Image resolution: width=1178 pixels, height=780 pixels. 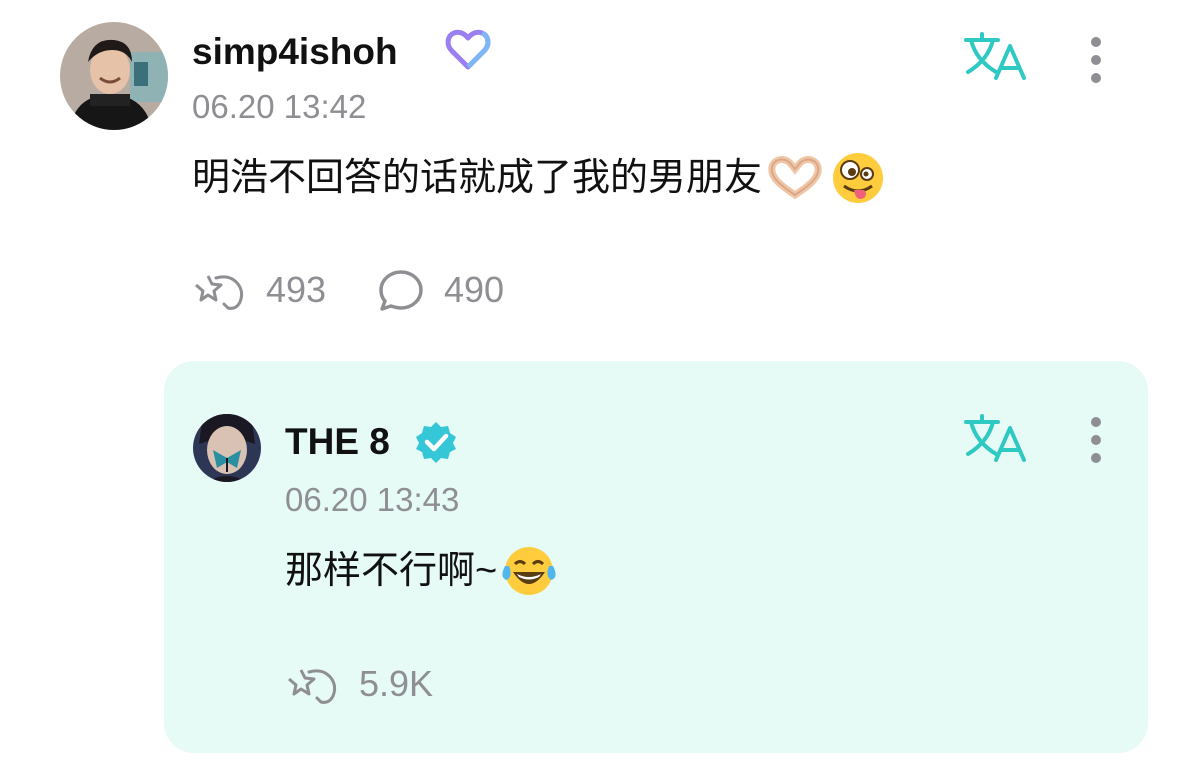 I want to click on post-comment-count: 490, so click(x=474, y=289).